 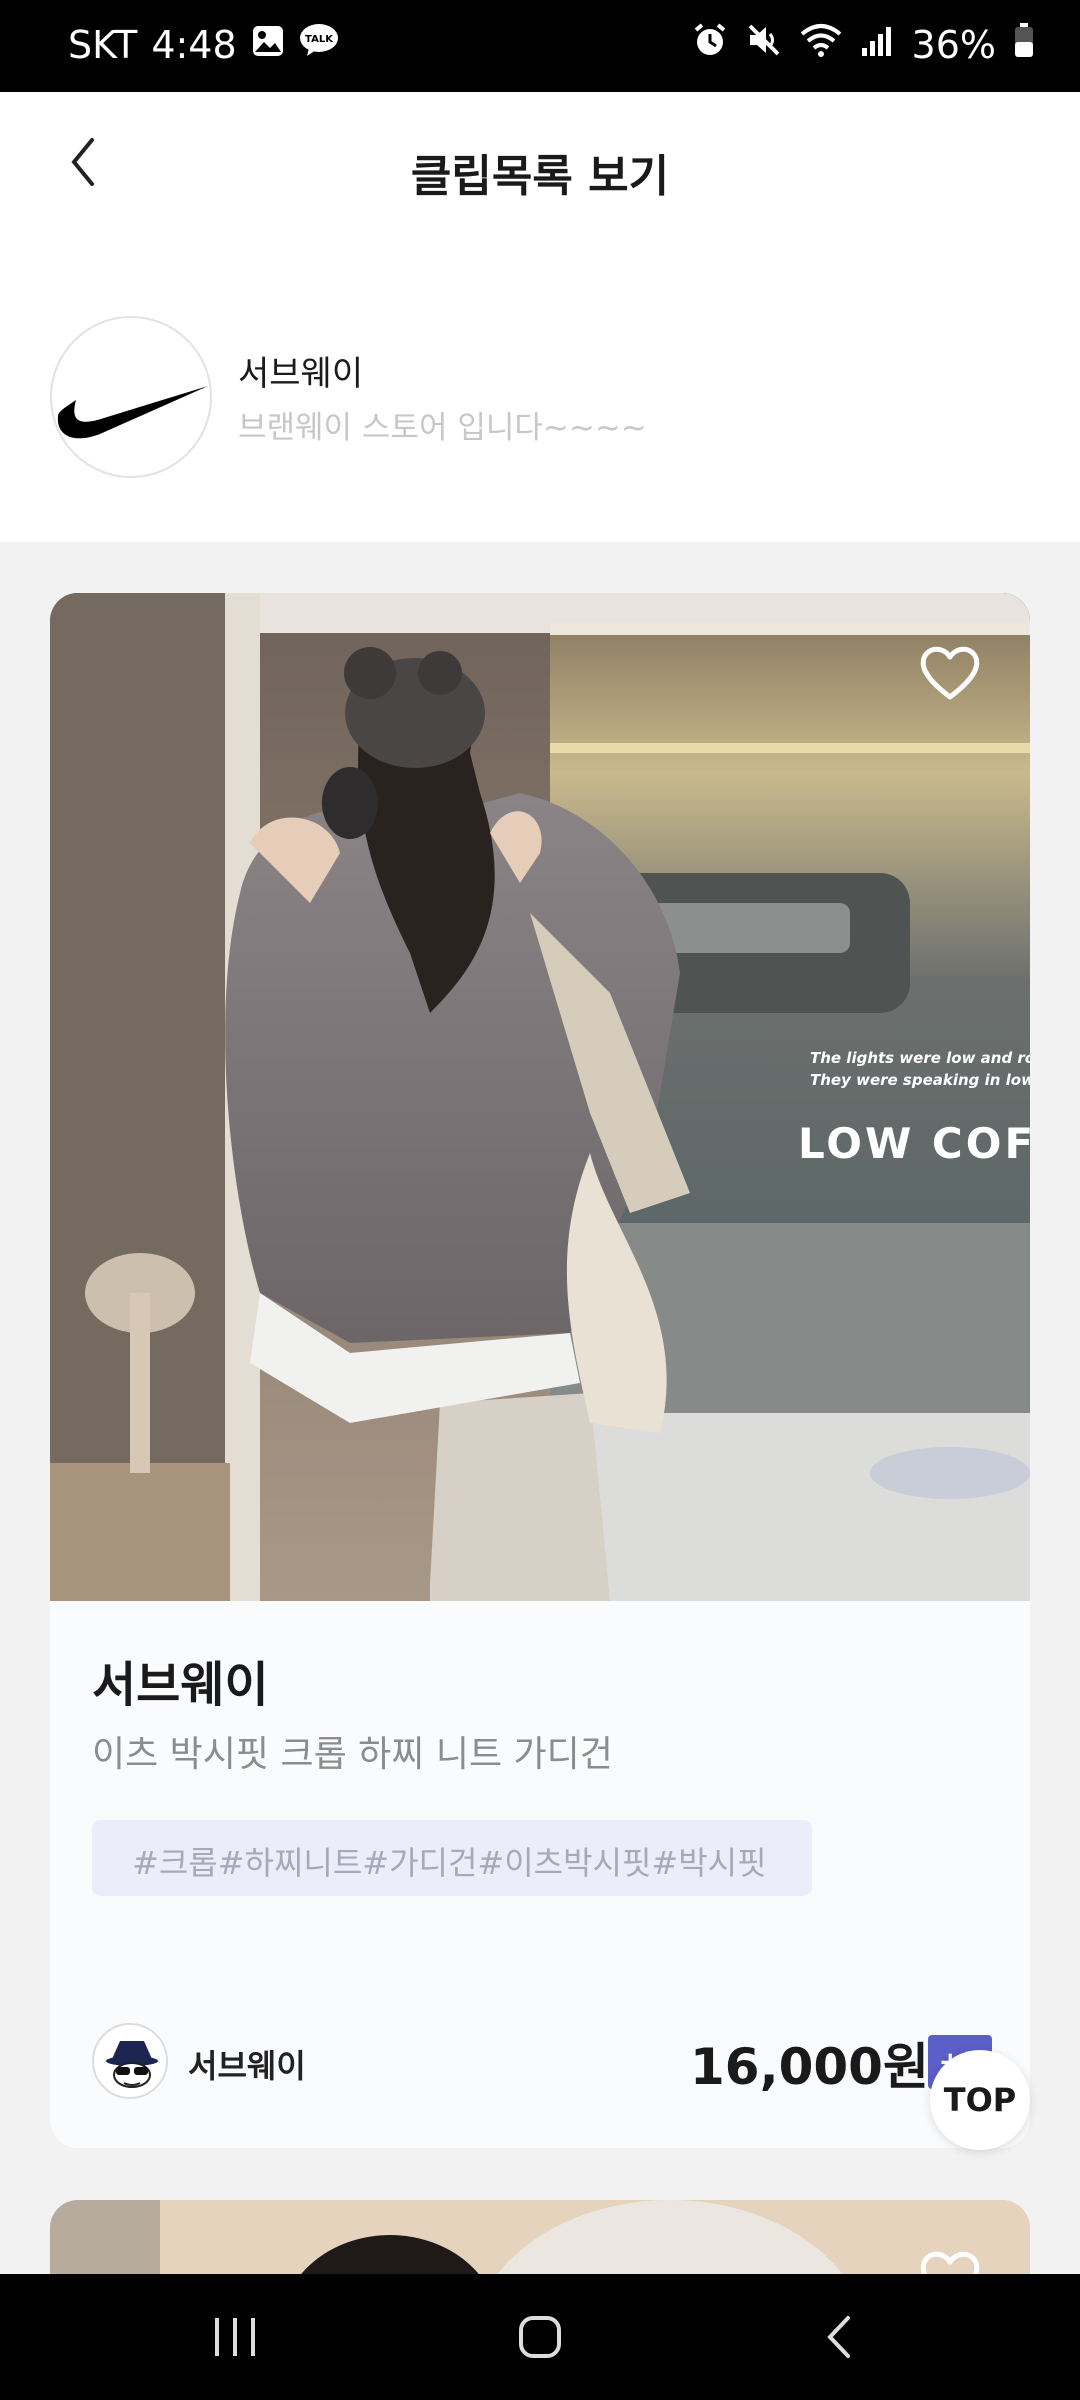 What do you see at coordinates (301, 374) in the screenshot?
I see `brand-name: 서브웨이` at bounding box center [301, 374].